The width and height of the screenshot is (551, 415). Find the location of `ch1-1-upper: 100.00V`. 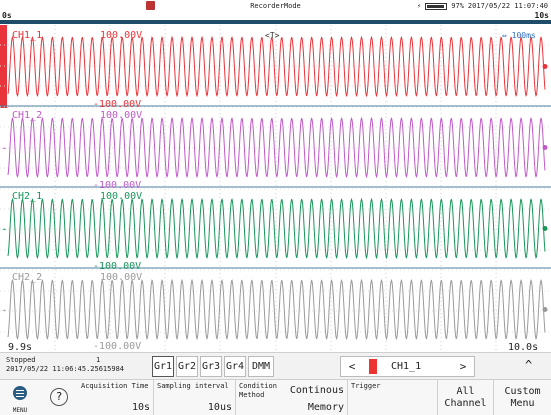

ch1-1-upper: 100.00V is located at coordinates (121, 35).